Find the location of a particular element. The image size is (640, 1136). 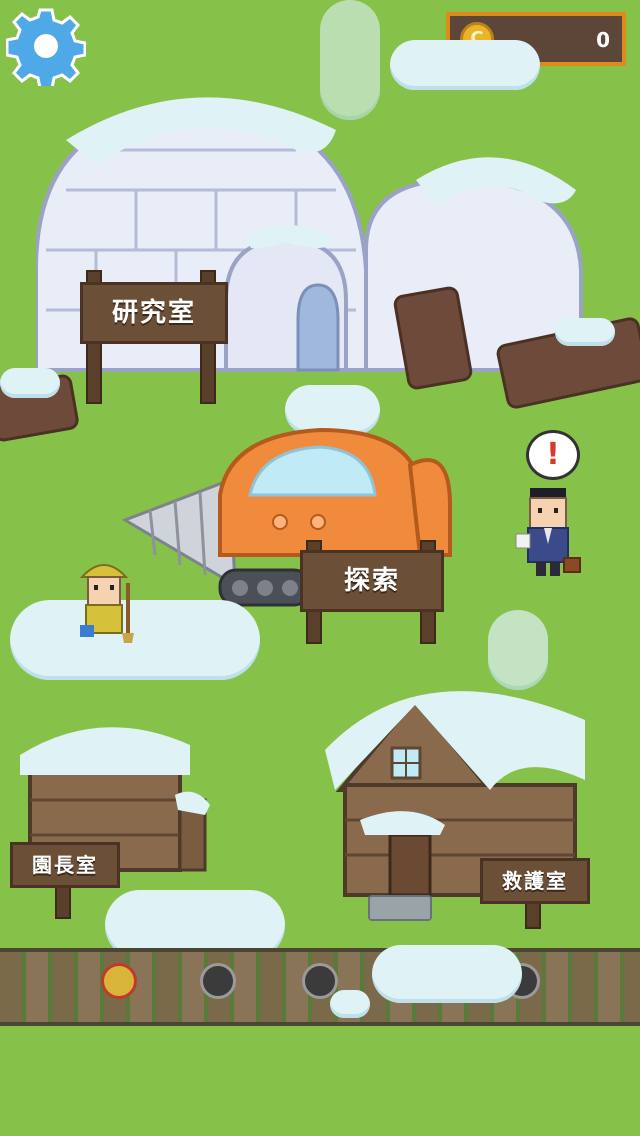

businessman-character is located at coordinates (549, 531).